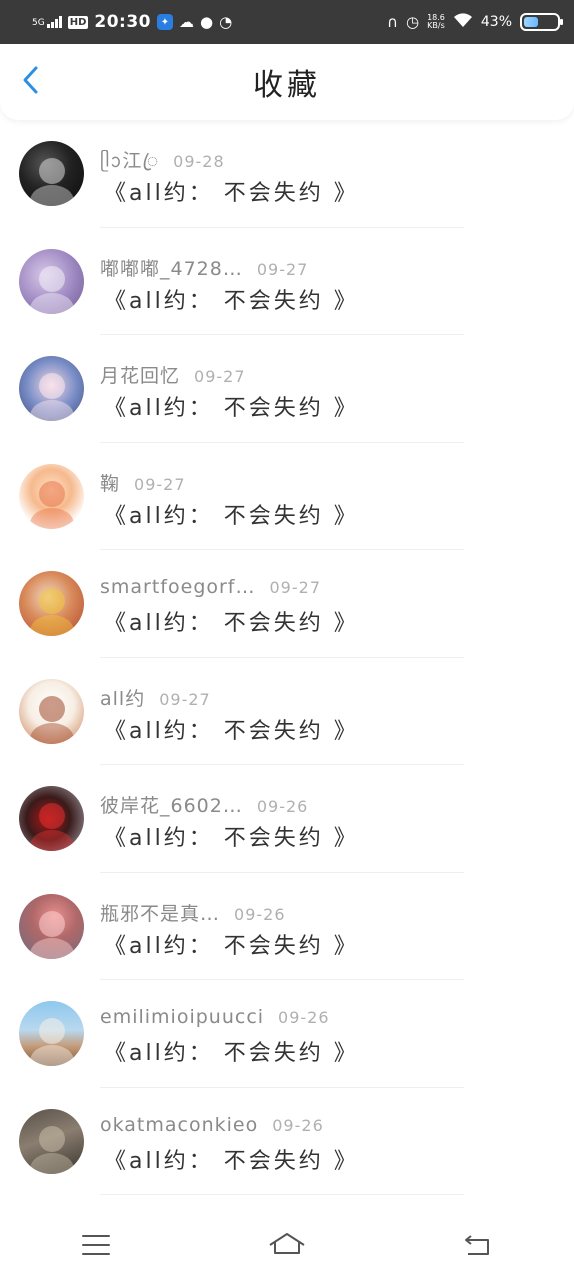 This screenshot has width=574, height=1280. What do you see at coordinates (531, 22) in the screenshot?
I see `battery-level` at bounding box center [531, 22].